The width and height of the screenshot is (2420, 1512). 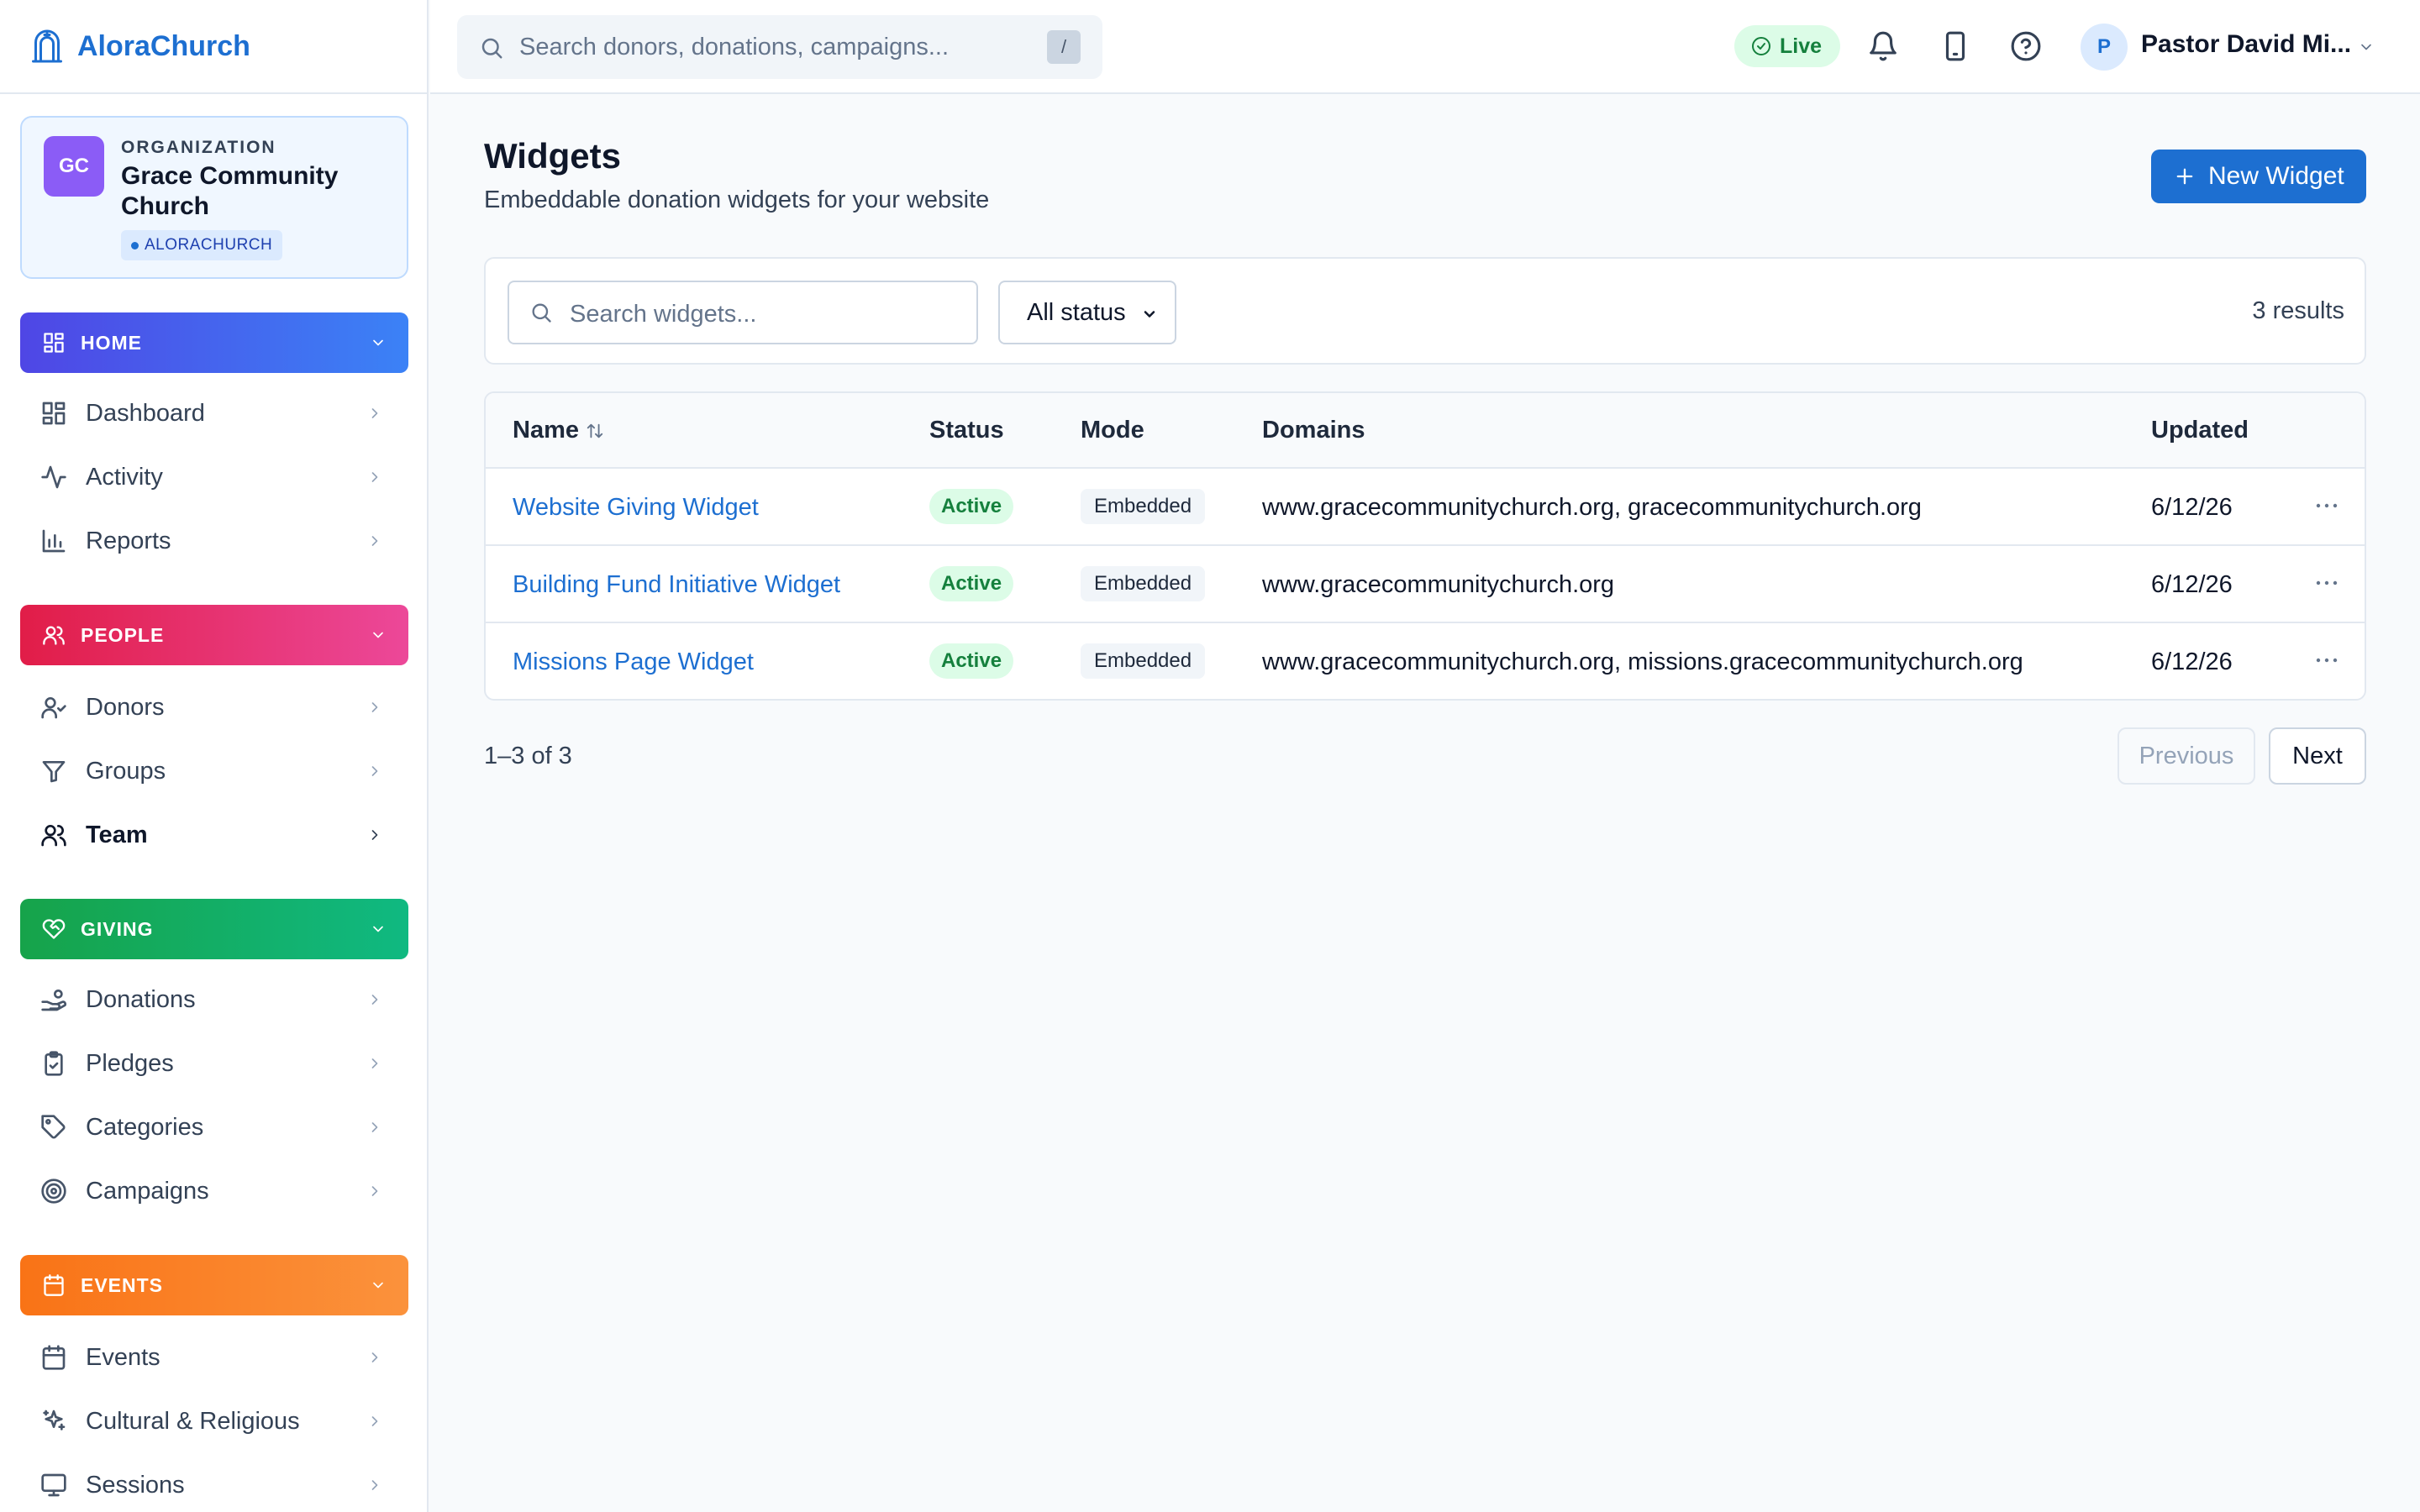 I want to click on column-header-domains: Domains, so click(x=1314, y=430).